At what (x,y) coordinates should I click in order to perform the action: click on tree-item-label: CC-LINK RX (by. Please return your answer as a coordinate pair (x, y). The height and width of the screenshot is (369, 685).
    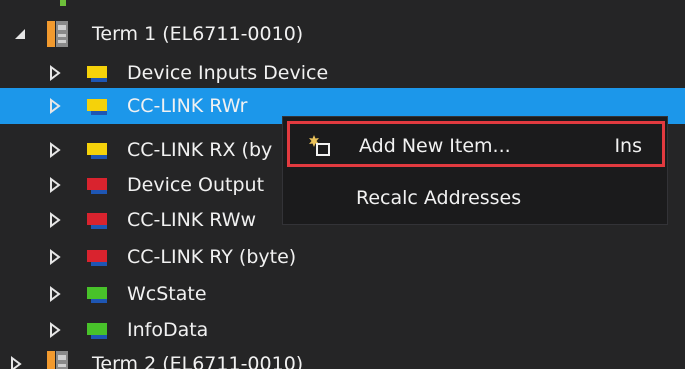
    Looking at the image, I should click on (200, 150).